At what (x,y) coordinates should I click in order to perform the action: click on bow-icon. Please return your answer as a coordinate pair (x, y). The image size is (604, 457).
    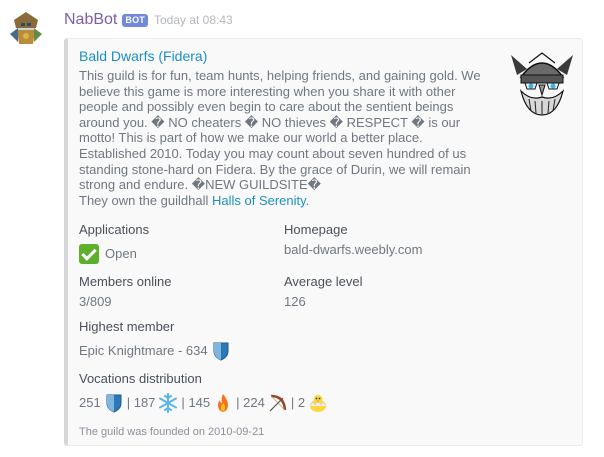
    Looking at the image, I should click on (278, 403).